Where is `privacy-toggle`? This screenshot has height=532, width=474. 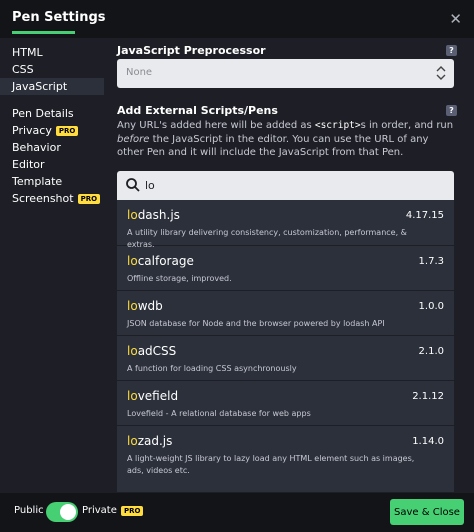 privacy-toggle is located at coordinates (62, 512).